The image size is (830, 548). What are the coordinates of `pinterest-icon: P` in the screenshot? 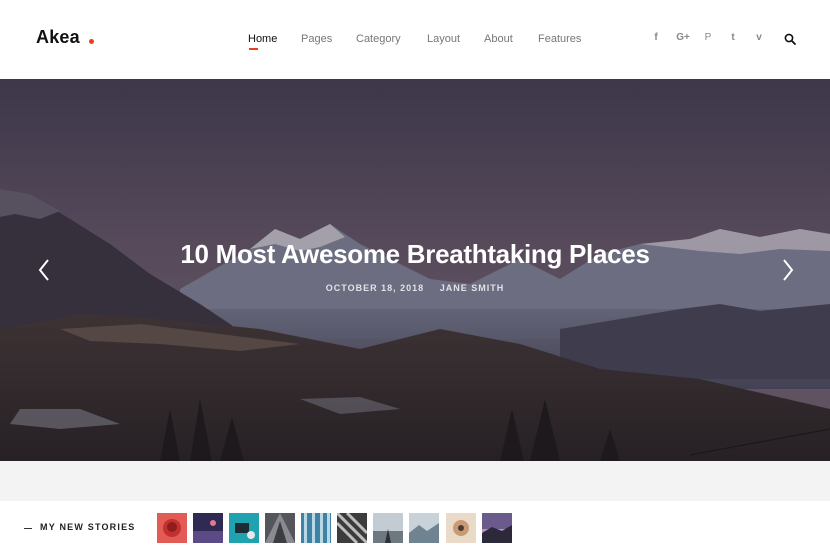 It's located at (708, 37).